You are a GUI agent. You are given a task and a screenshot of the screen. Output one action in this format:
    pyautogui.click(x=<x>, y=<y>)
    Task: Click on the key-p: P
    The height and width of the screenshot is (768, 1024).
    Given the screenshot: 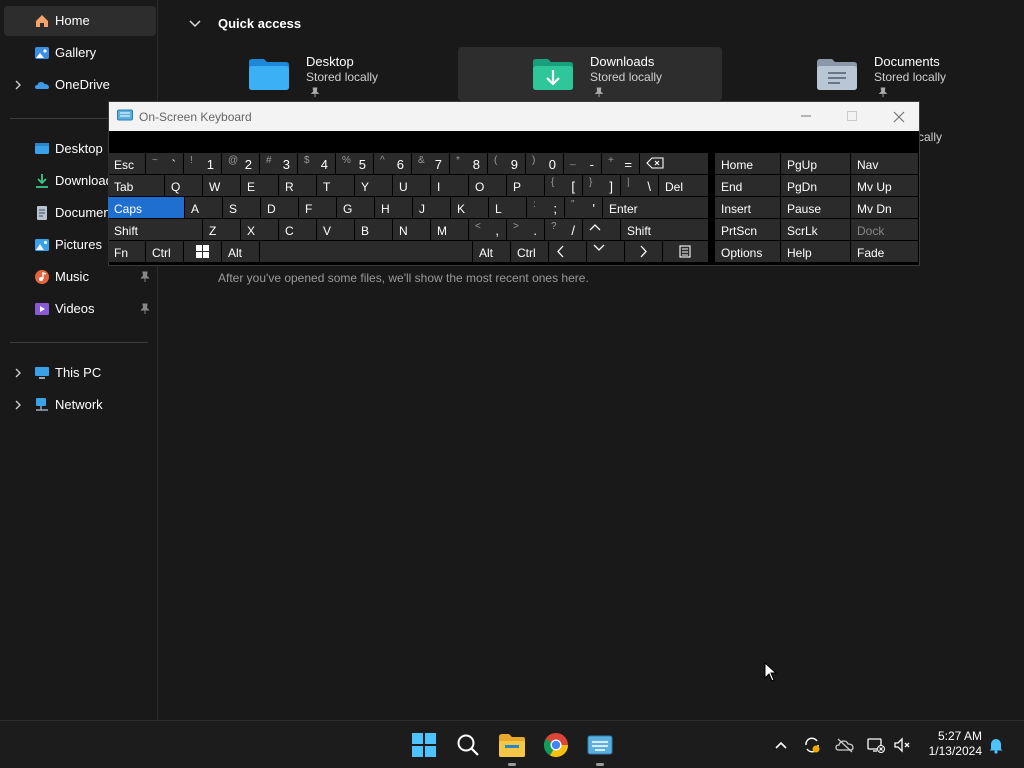 What is the action you would take?
    pyautogui.click(x=525, y=185)
    